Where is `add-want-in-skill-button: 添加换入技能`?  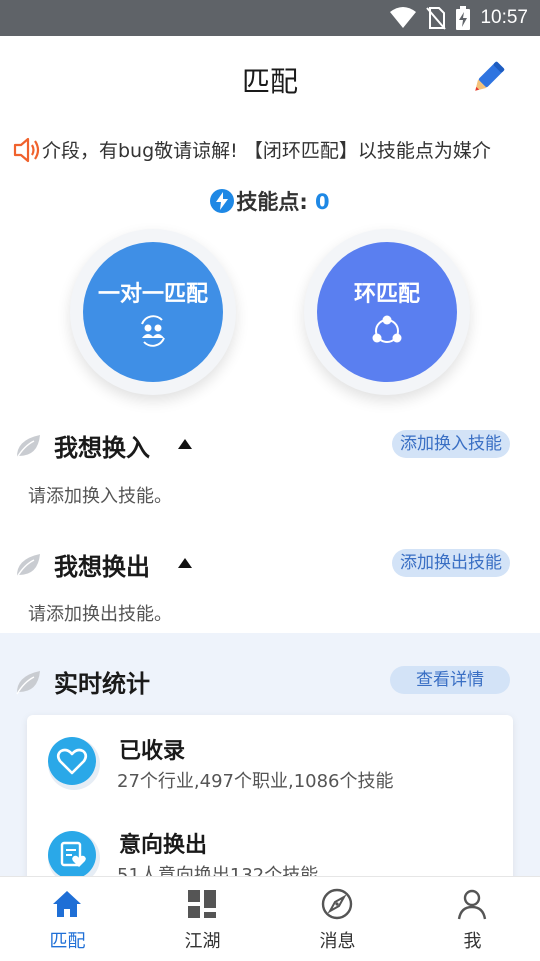 add-want-in-skill-button: 添加换入技能 is located at coordinates (451, 444).